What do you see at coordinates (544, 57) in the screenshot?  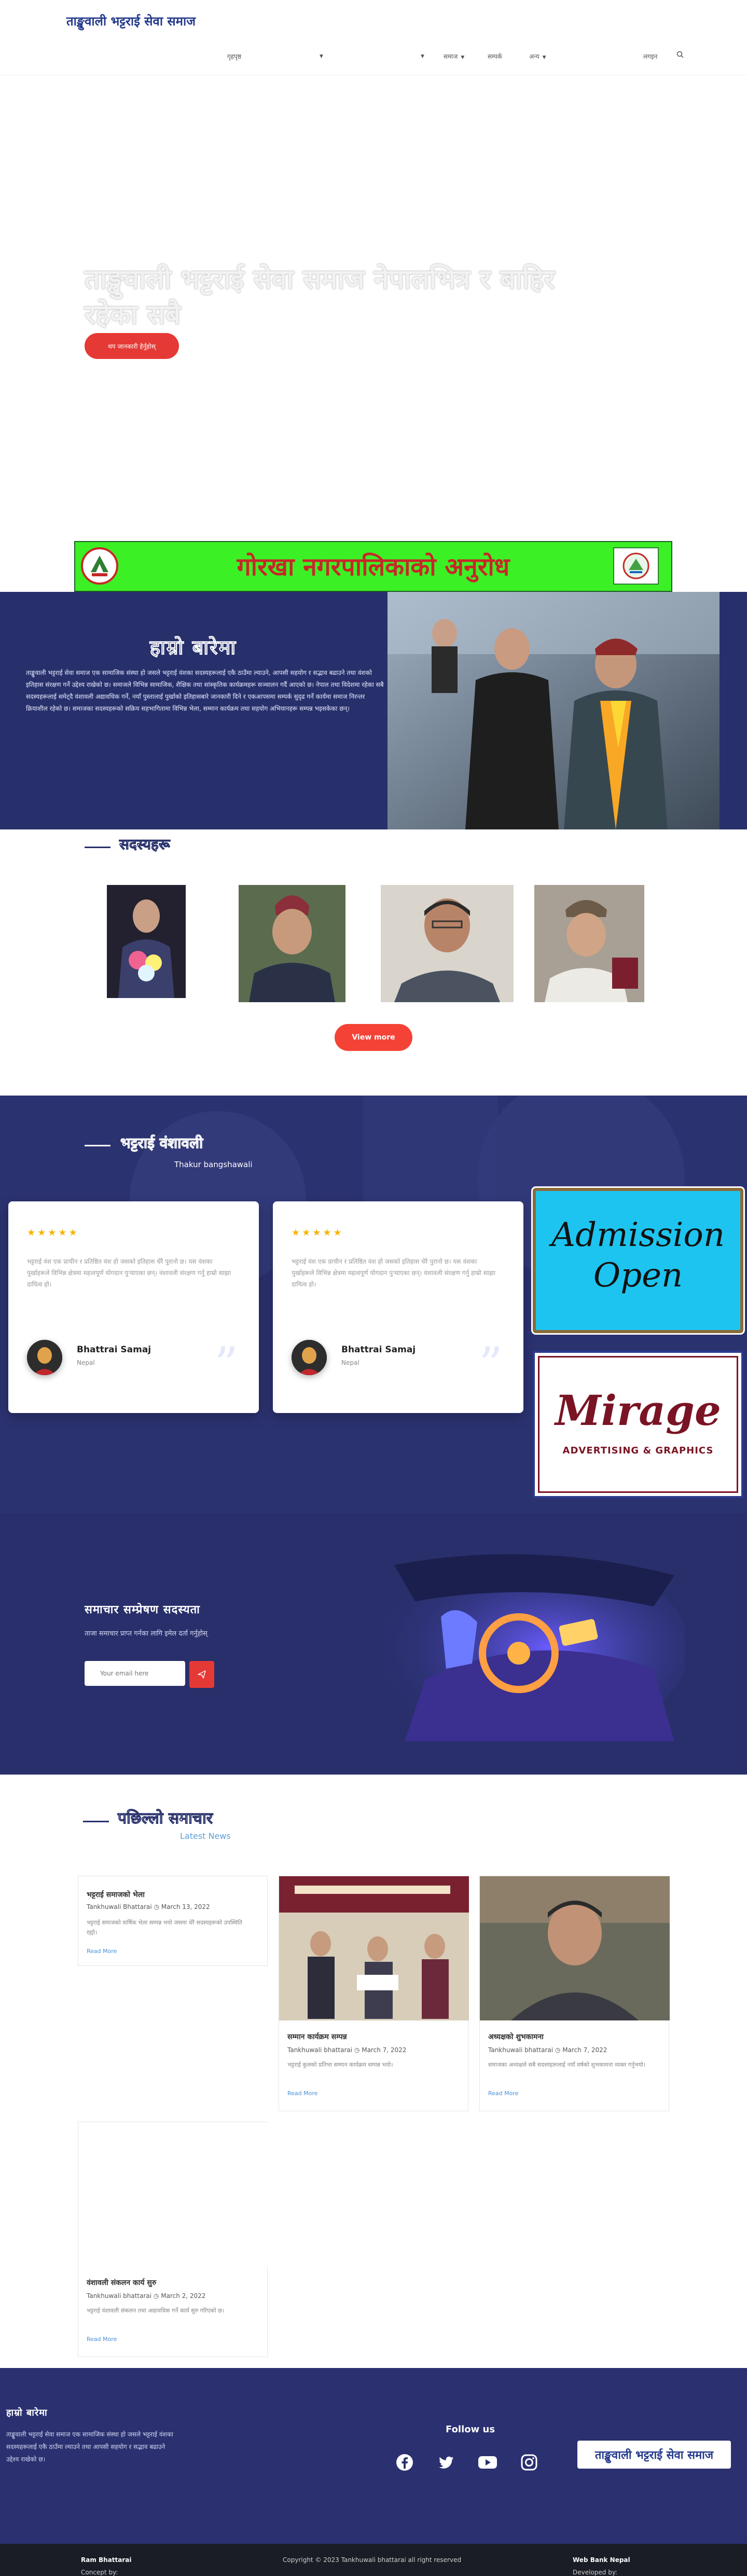 I see `chevron-down-icon: ▼` at bounding box center [544, 57].